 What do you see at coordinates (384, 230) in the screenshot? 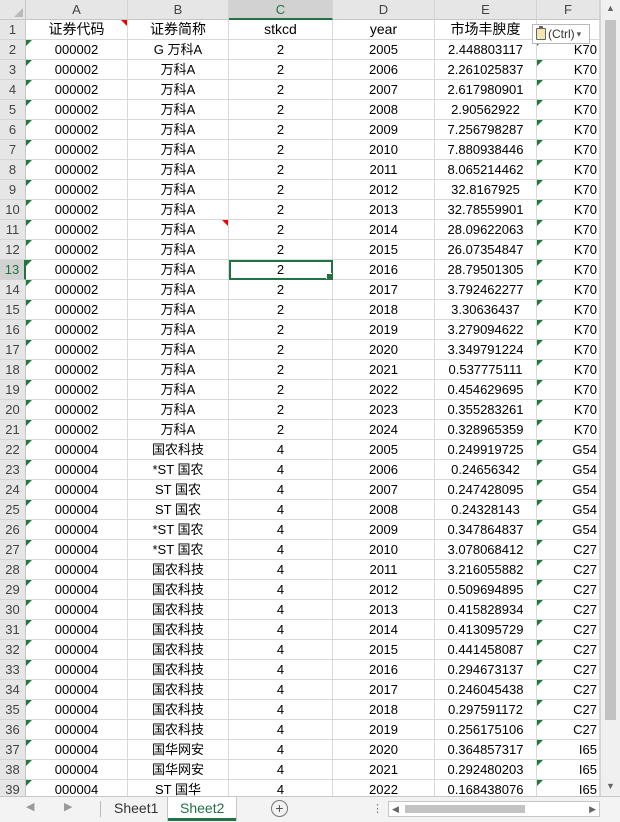
I see `data-cell: 2014` at bounding box center [384, 230].